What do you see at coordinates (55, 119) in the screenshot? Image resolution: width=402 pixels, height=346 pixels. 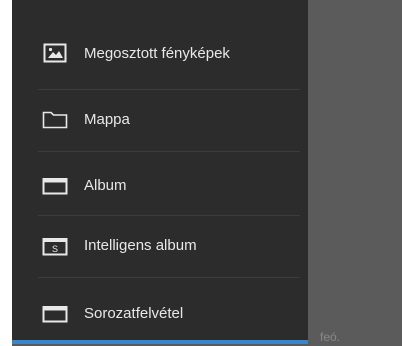 I see `folder-icon` at bounding box center [55, 119].